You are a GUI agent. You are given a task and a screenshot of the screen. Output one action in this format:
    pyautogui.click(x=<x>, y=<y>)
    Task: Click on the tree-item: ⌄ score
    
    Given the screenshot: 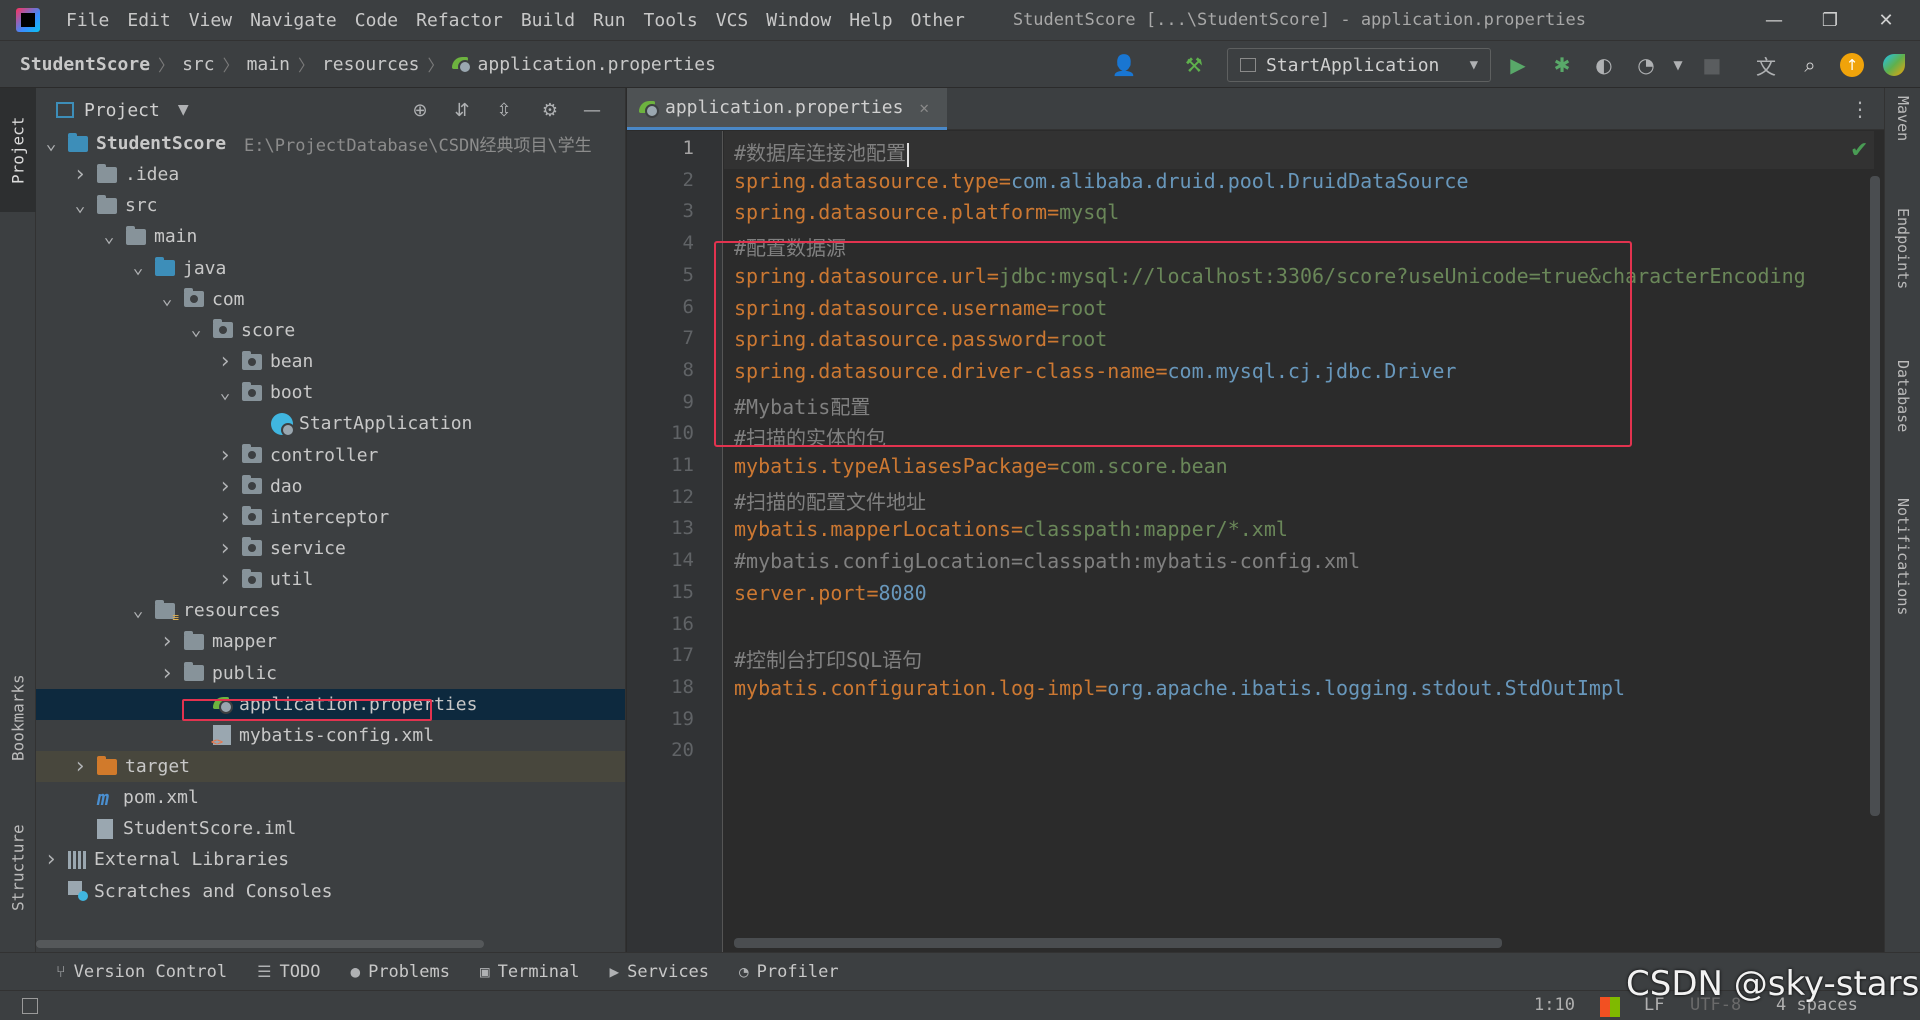 What is the action you would take?
    pyautogui.click(x=330, y=330)
    